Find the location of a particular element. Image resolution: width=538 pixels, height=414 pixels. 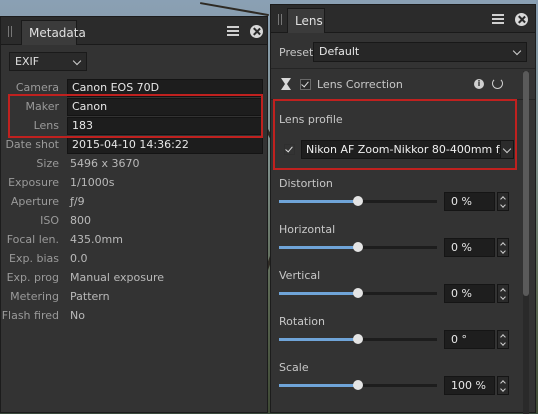

metadata-row-value: 5496 x 3670 is located at coordinates (105, 163).